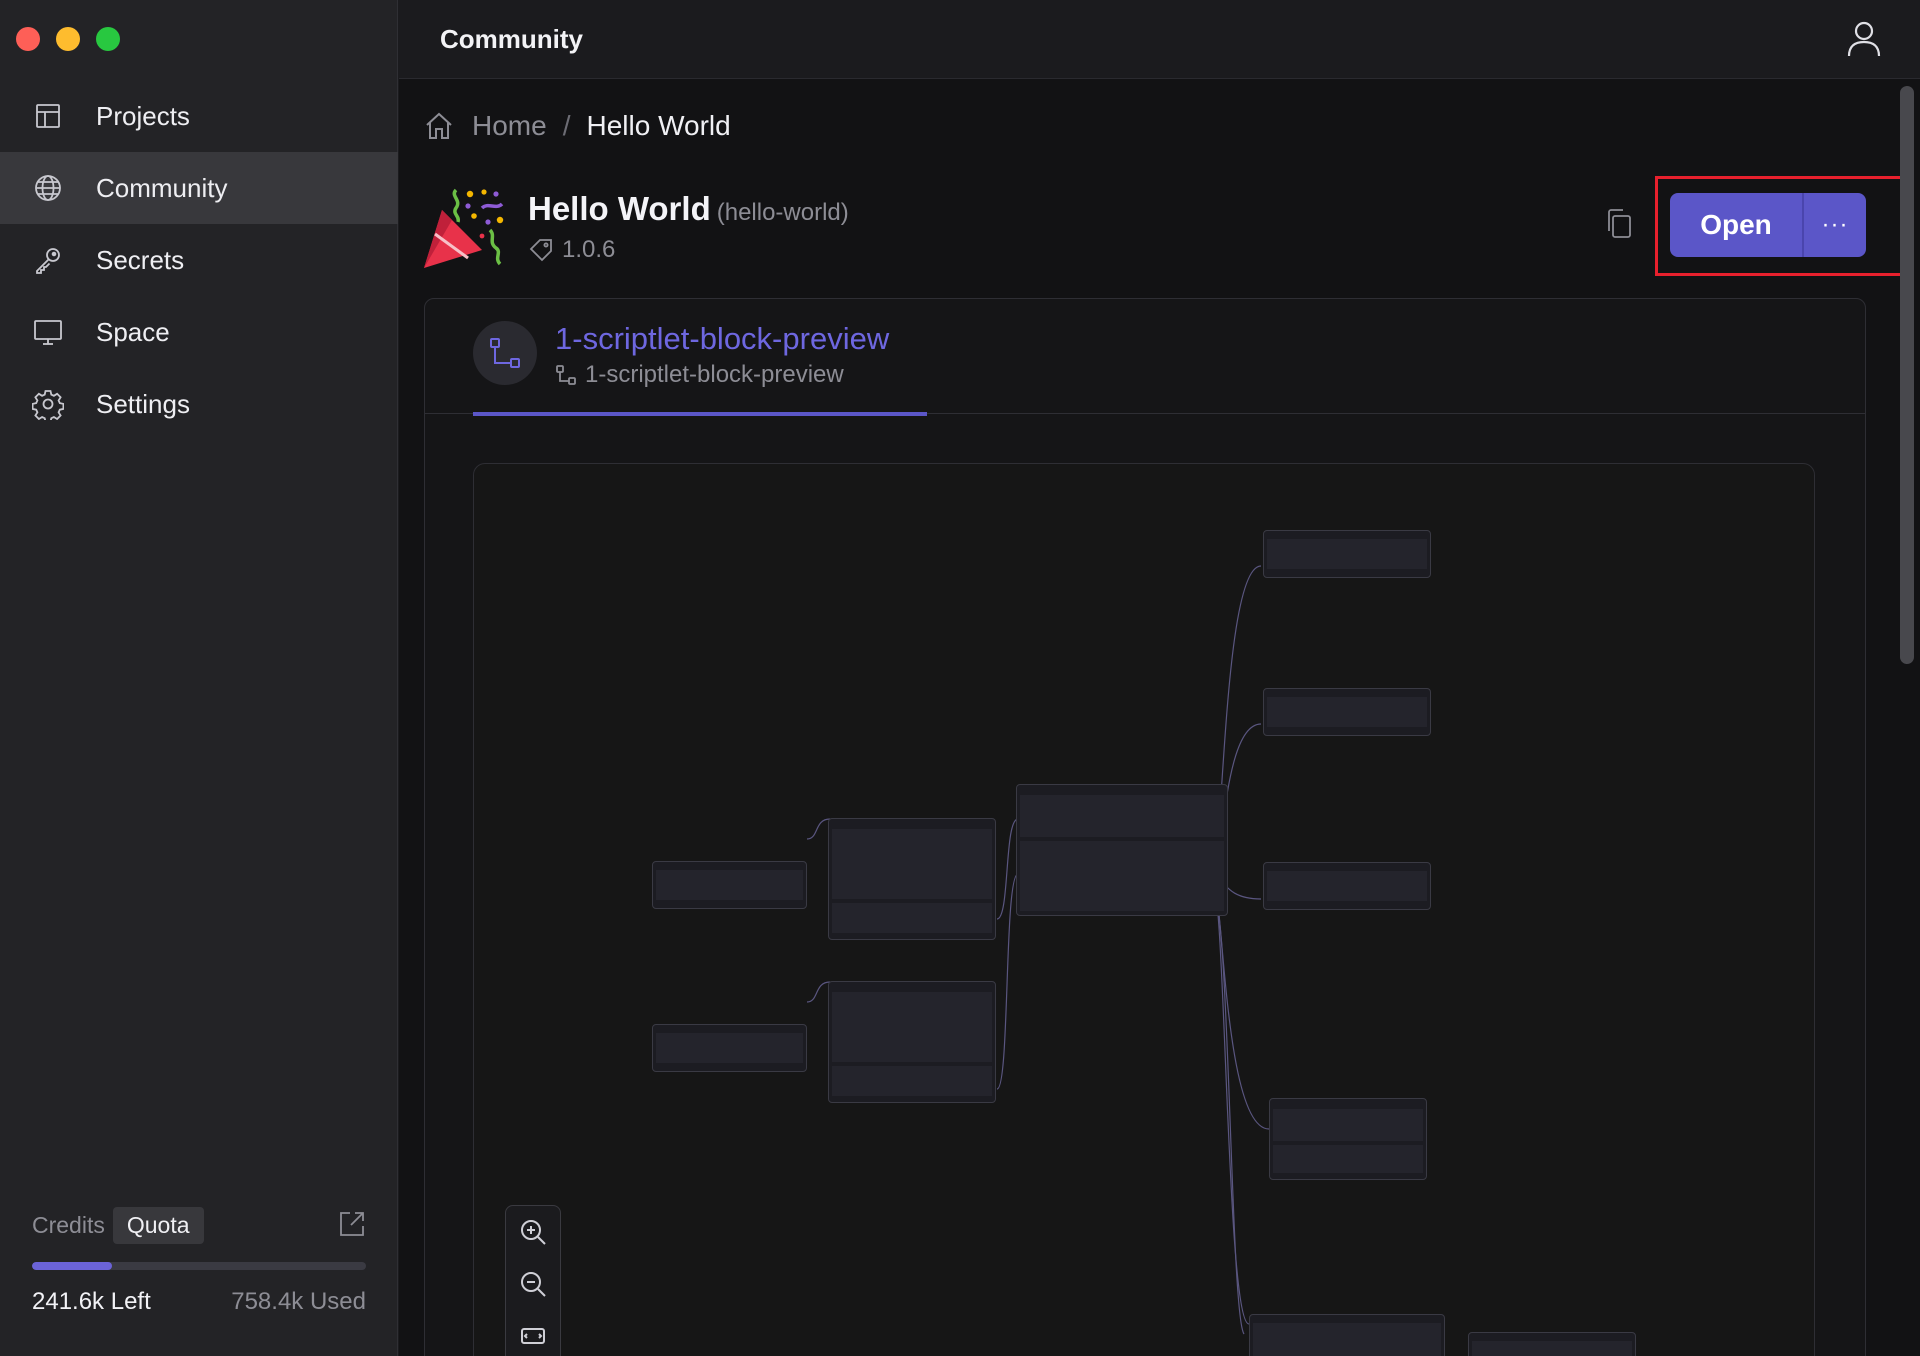  What do you see at coordinates (533, 1336) in the screenshot?
I see `fit-view-icon` at bounding box center [533, 1336].